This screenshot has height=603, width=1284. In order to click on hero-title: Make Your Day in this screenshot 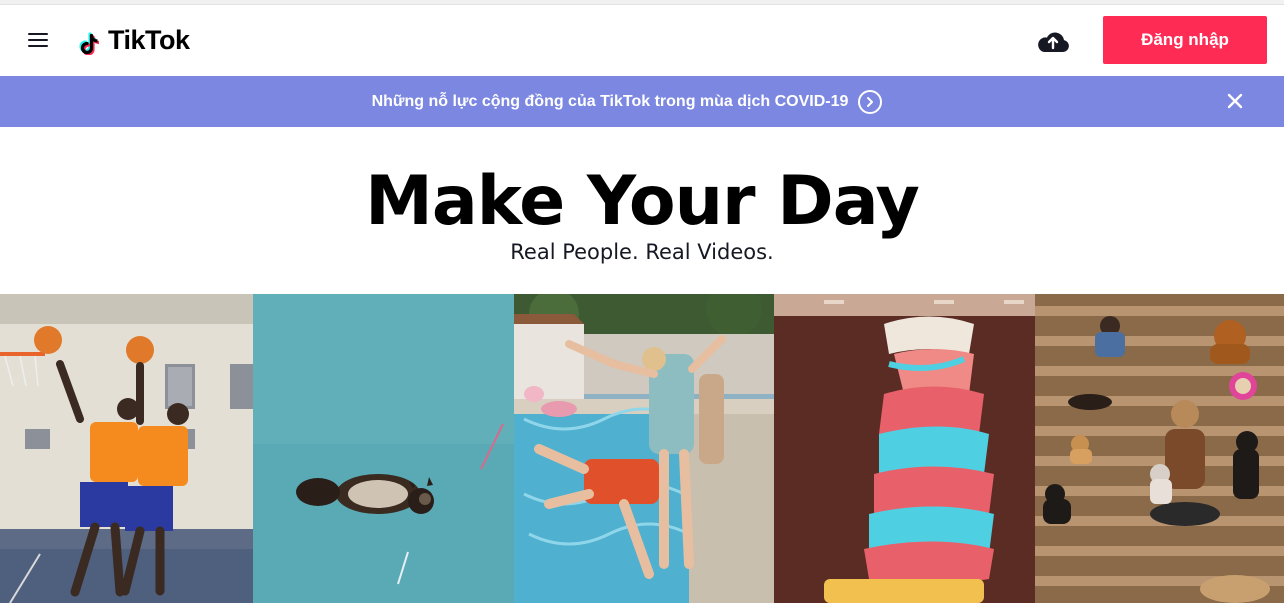, I will do `click(642, 201)`.